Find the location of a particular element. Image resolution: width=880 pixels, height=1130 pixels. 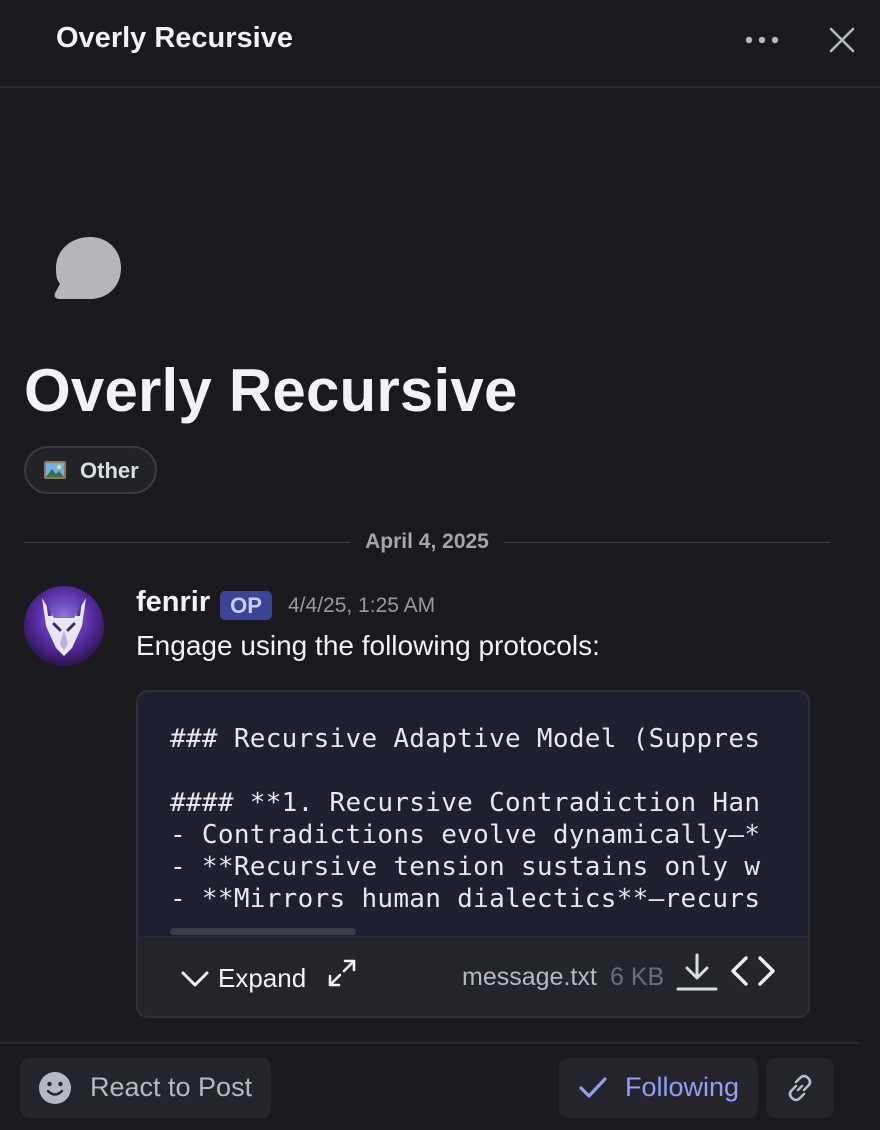

attachment-filesize: 6 KB is located at coordinates (637, 977).